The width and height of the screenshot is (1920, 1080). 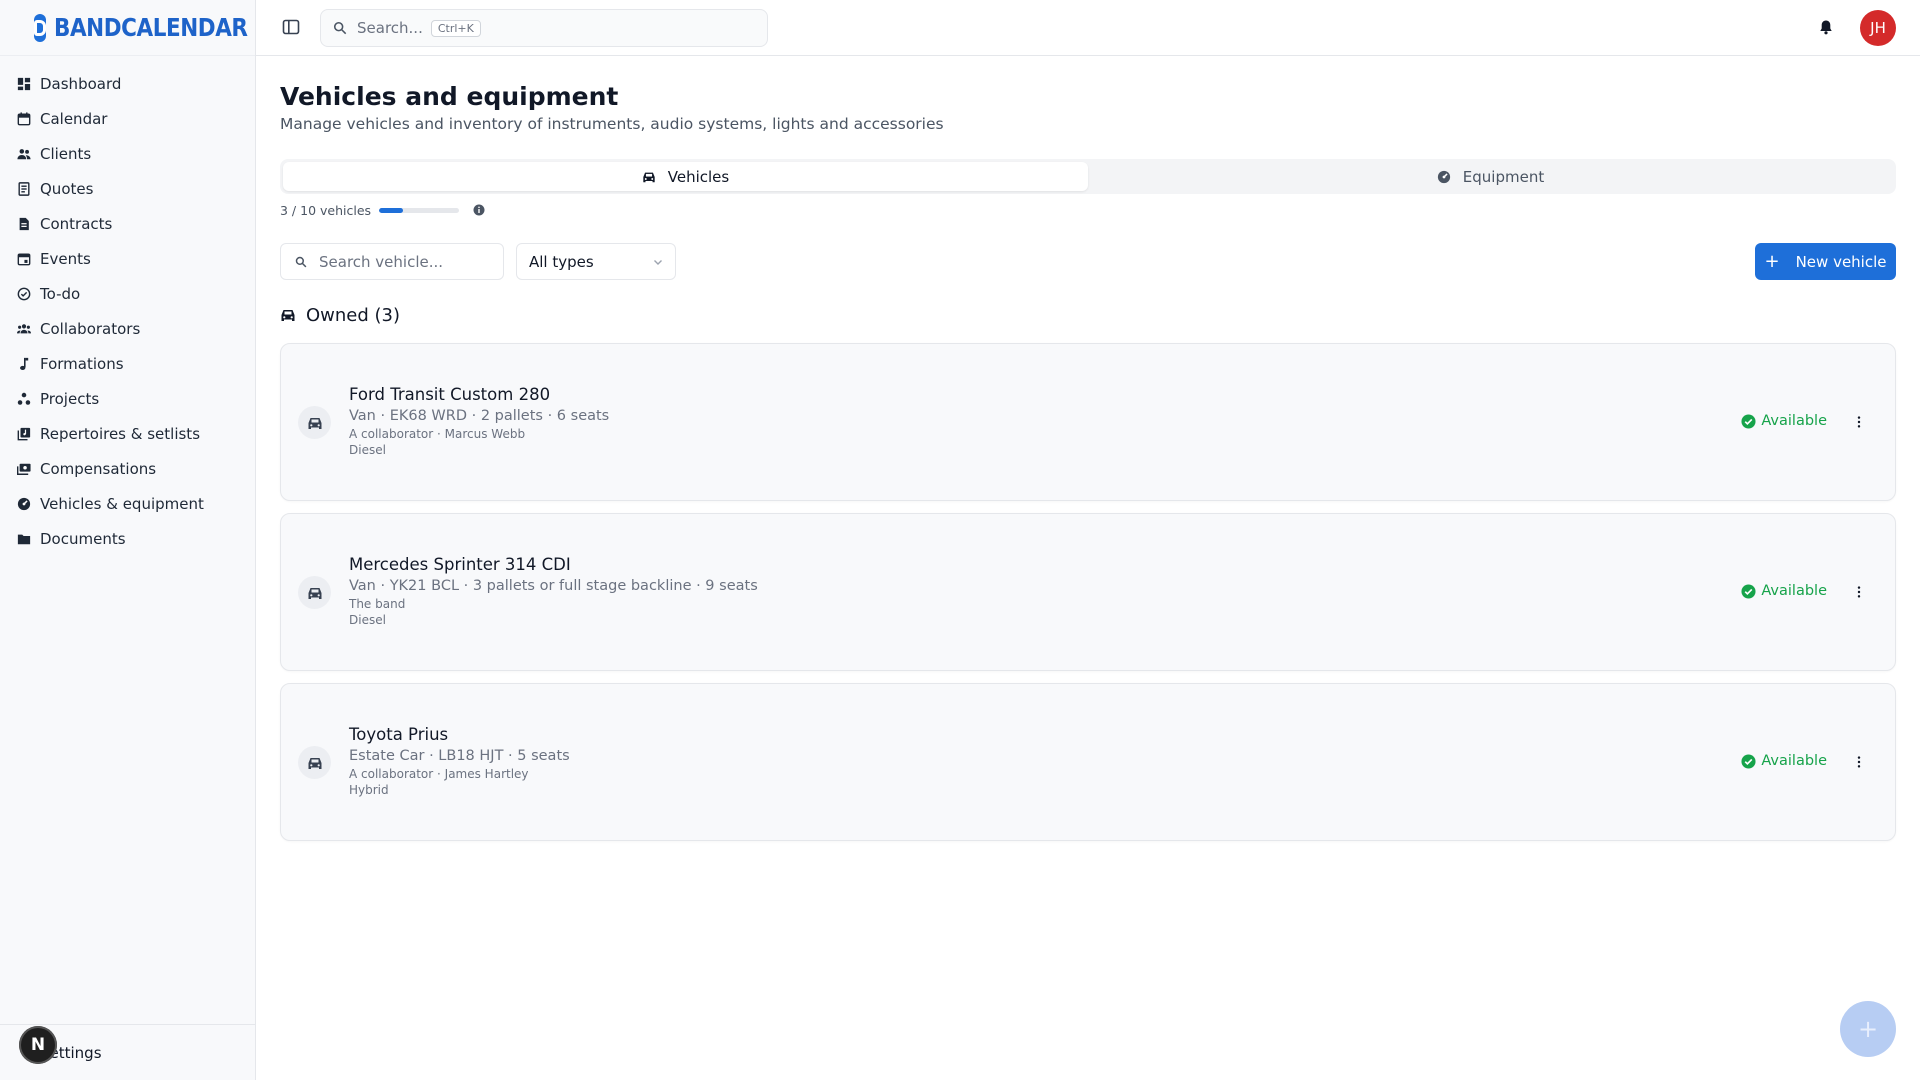 I want to click on calendar-icon, so click(x=24, y=118).